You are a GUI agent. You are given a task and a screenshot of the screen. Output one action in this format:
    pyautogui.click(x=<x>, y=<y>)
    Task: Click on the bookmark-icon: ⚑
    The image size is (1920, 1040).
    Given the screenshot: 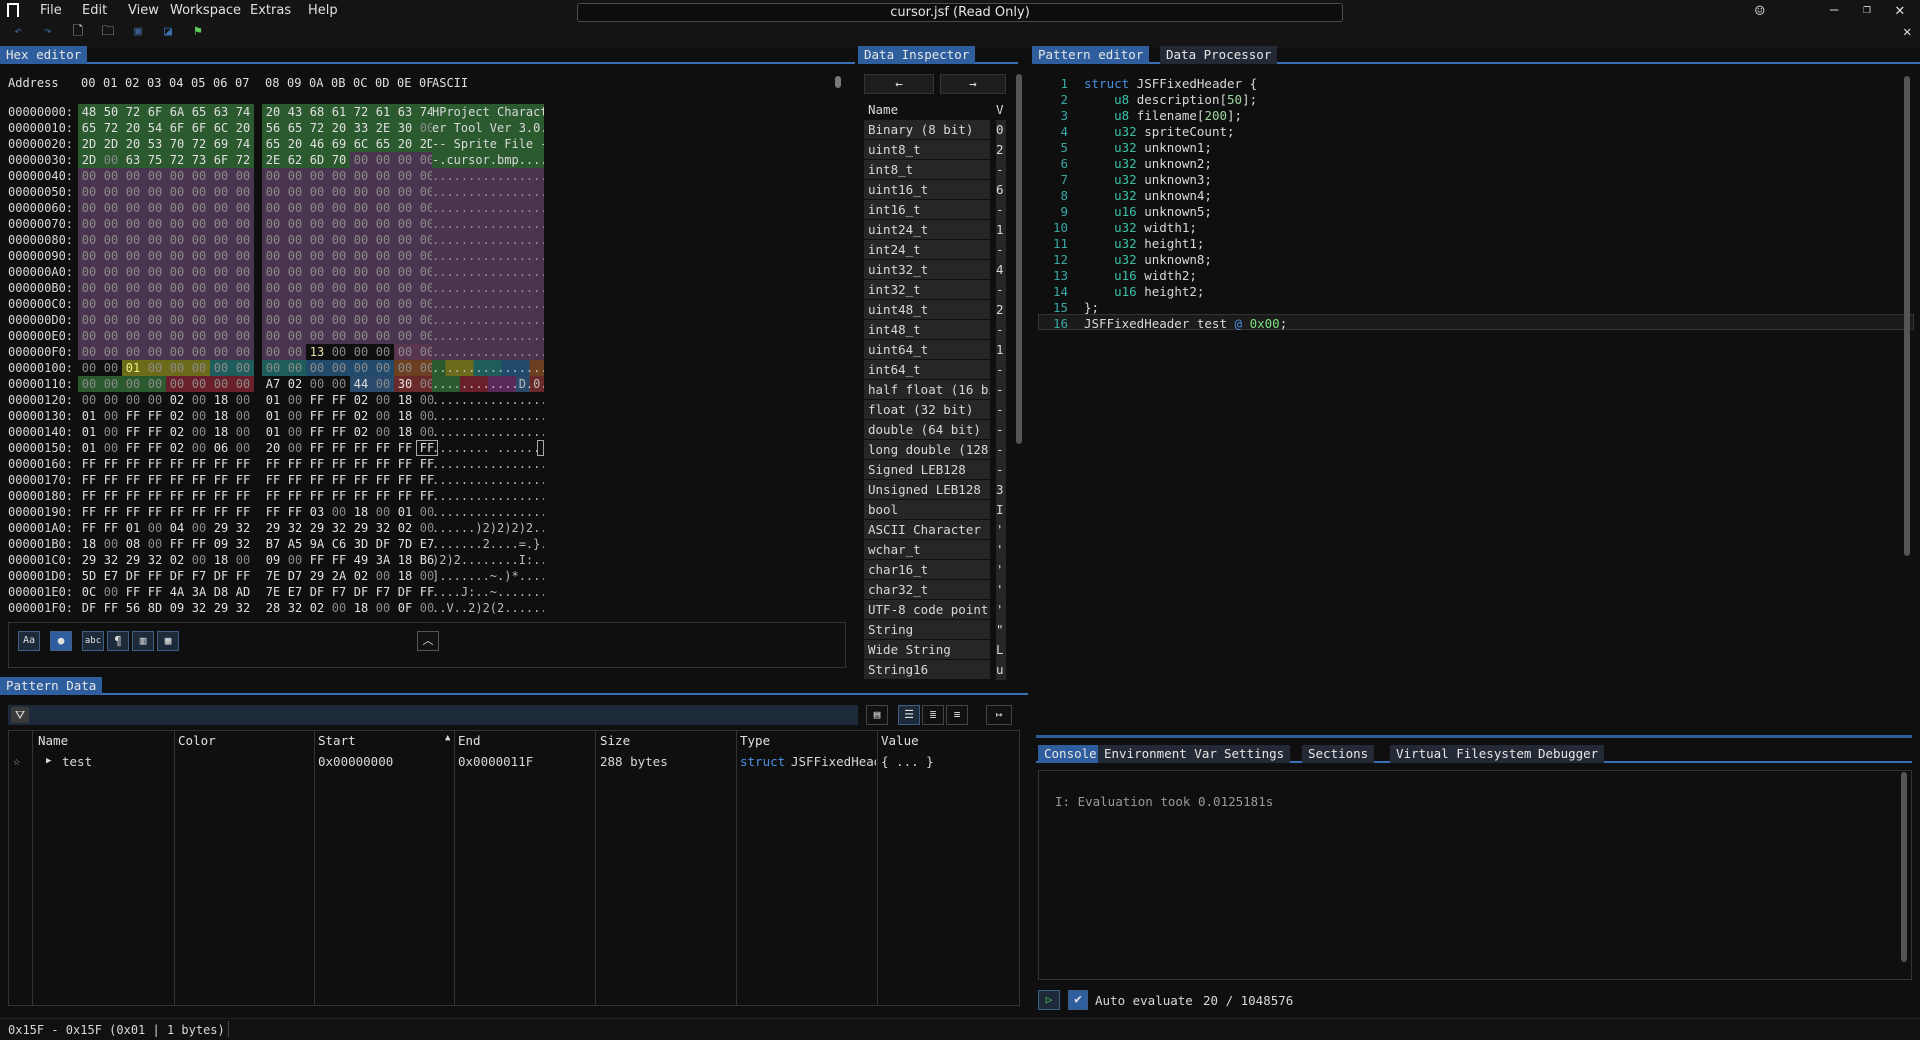 What is the action you would take?
    pyautogui.click(x=198, y=32)
    